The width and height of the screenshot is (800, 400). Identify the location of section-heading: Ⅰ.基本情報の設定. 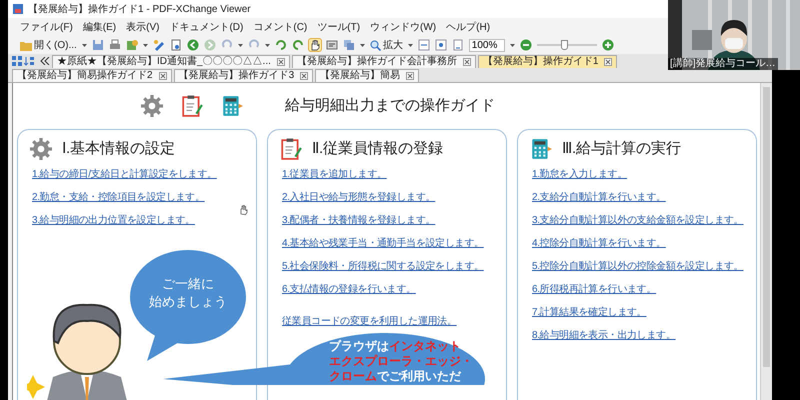
(119, 148).